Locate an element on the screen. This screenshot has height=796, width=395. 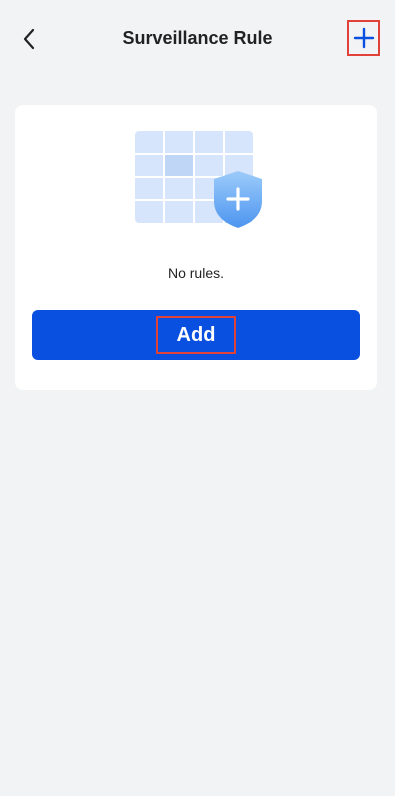
calendar-shield-illustration is located at coordinates (198, 179).